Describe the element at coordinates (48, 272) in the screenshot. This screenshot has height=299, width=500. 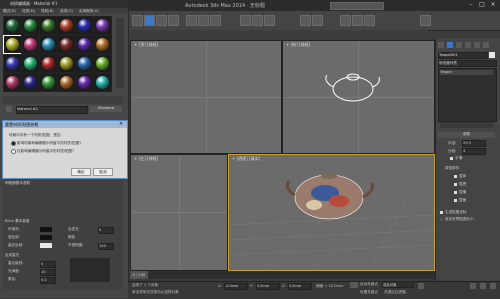
I see `glossiness-field: 10` at that location.